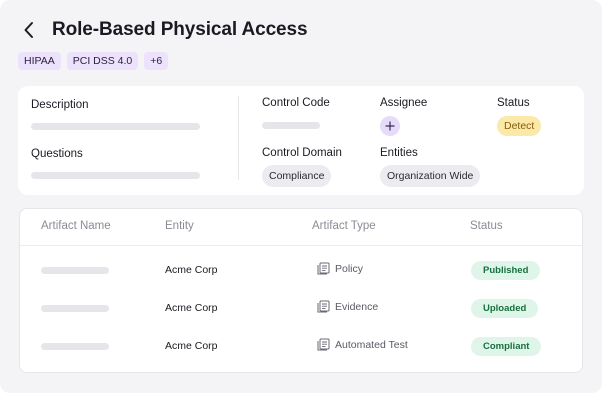  What do you see at coordinates (115, 175) in the screenshot?
I see `questions-placeholder` at bounding box center [115, 175].